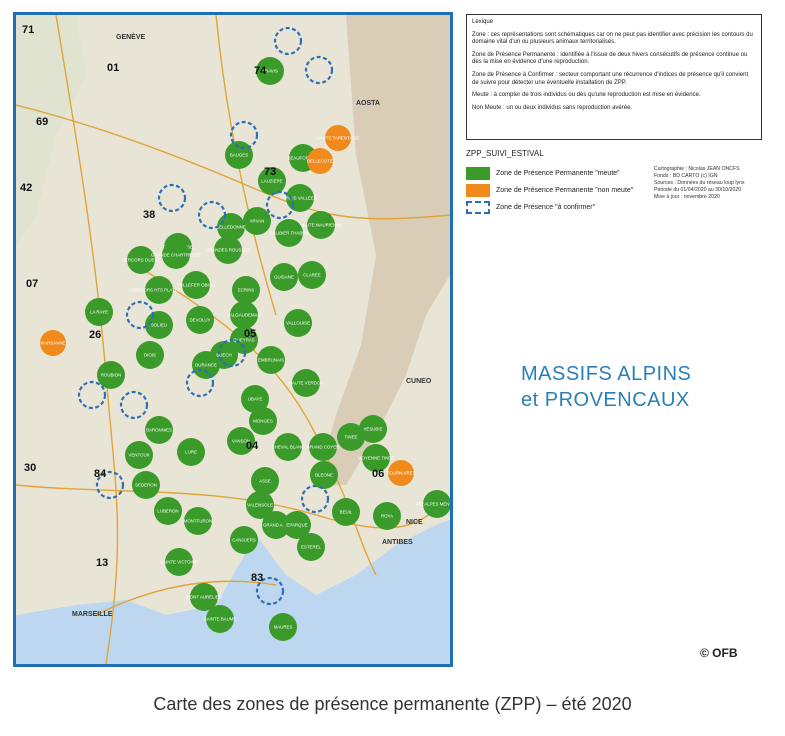  I want to click on credit-line: Mise à jour : novembre 2020, so click(687, 197).